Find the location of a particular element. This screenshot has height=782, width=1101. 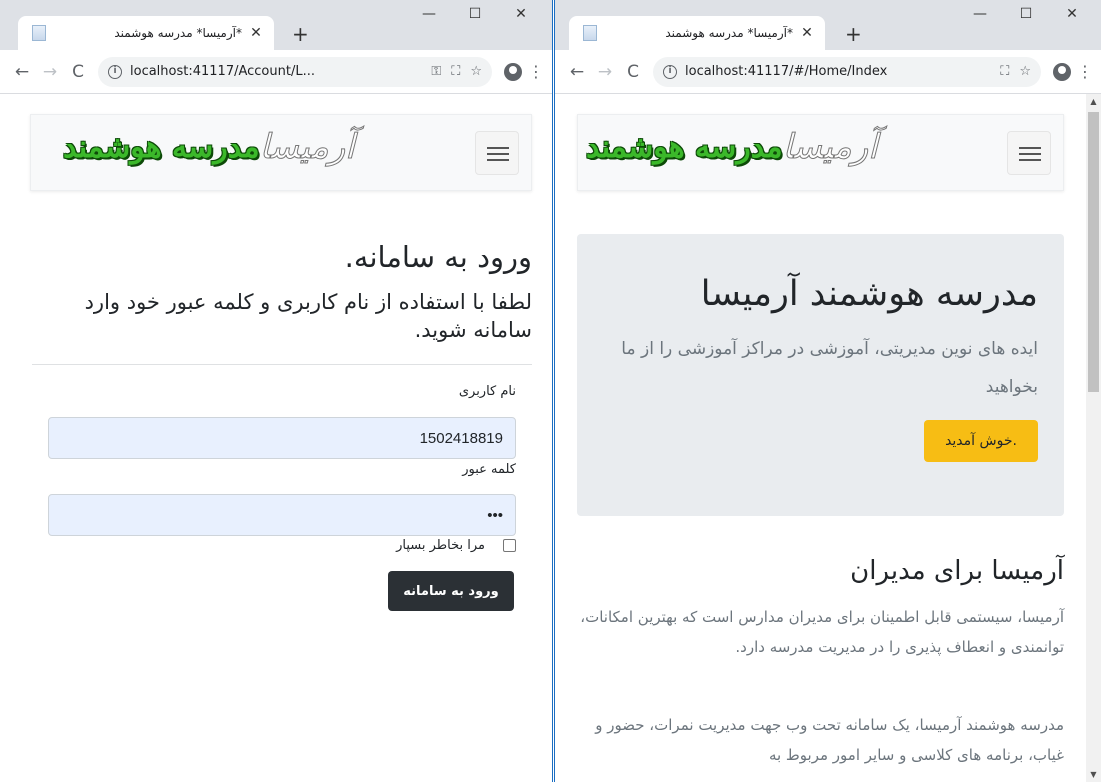

page-title: ورود به سامانه. is located at coordinates (438, 257).